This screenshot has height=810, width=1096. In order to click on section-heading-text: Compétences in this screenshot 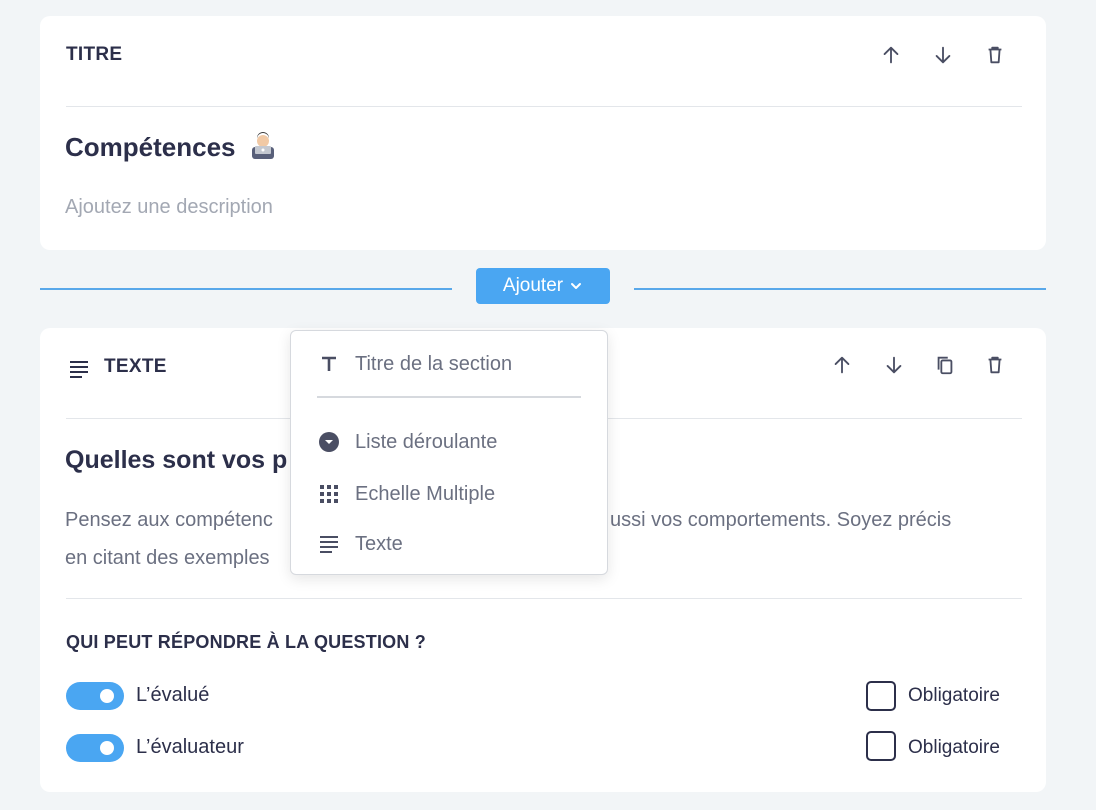, I will do `click(150, 147)`.